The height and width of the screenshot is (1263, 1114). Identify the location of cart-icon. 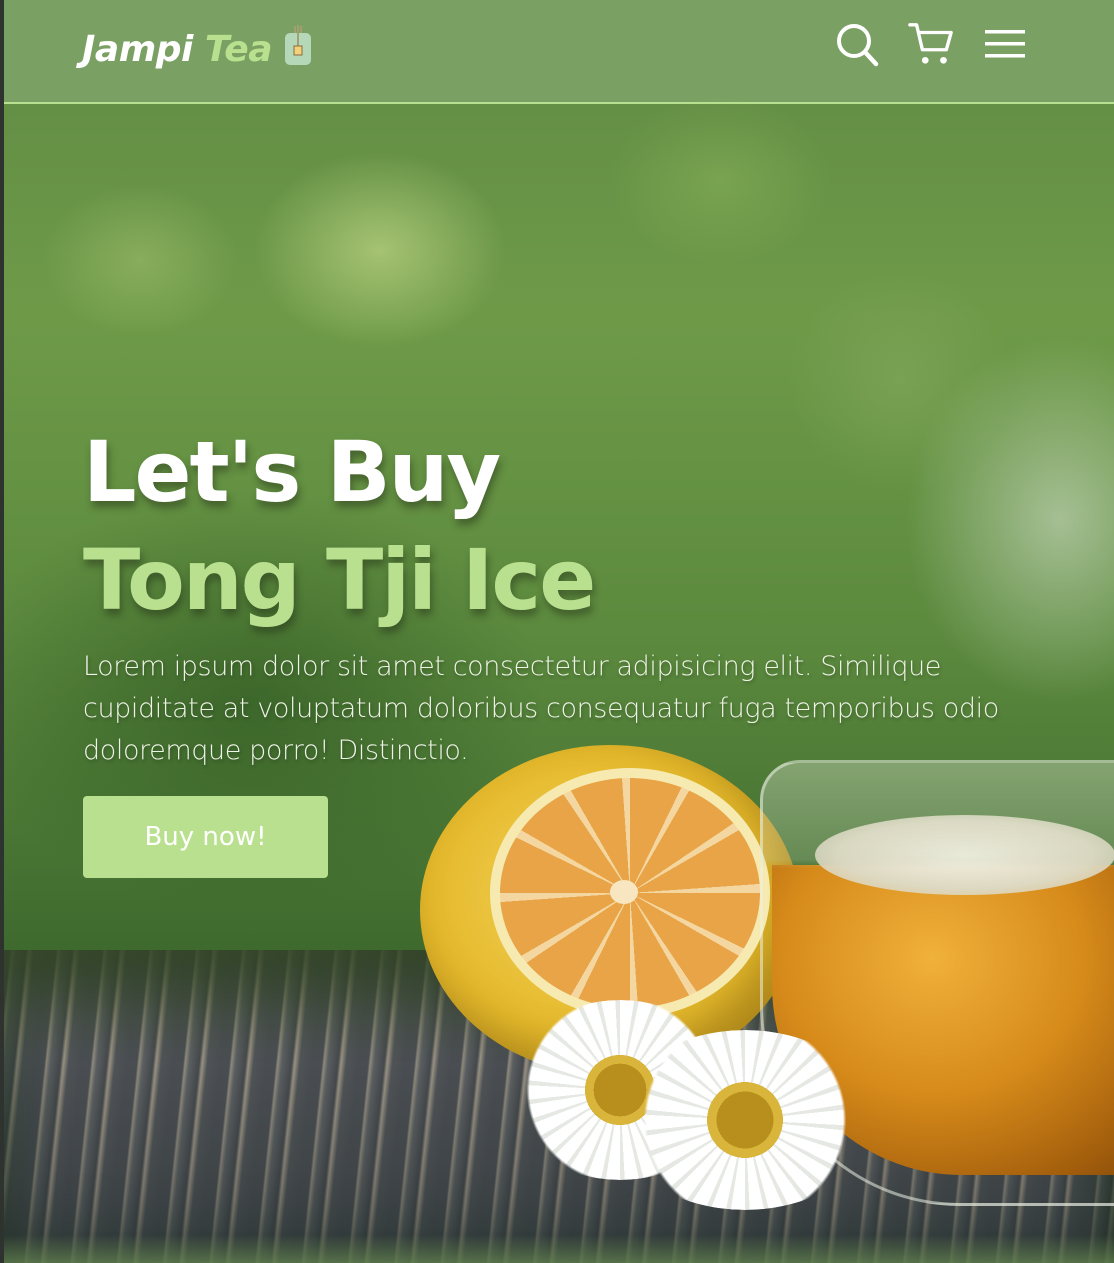
(931, 44).